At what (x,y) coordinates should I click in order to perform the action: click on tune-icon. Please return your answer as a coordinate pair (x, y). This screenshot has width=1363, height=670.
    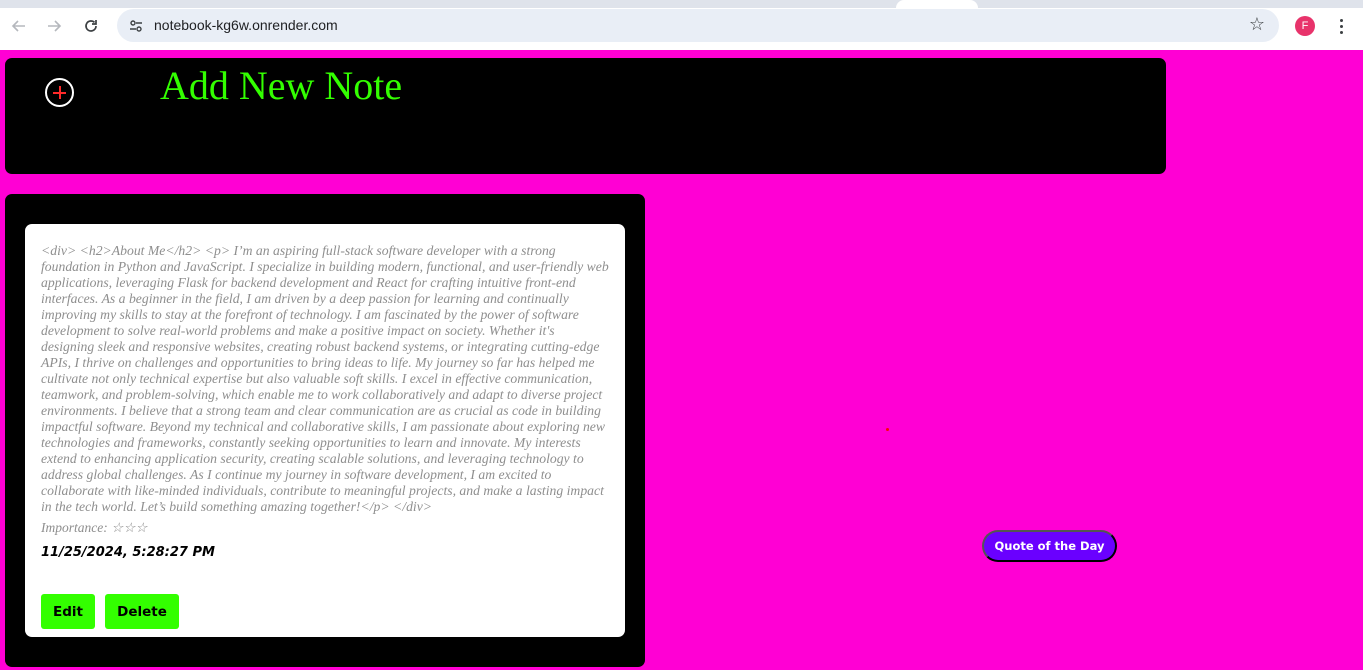
    Looking at the image, I should click on (136, 26).